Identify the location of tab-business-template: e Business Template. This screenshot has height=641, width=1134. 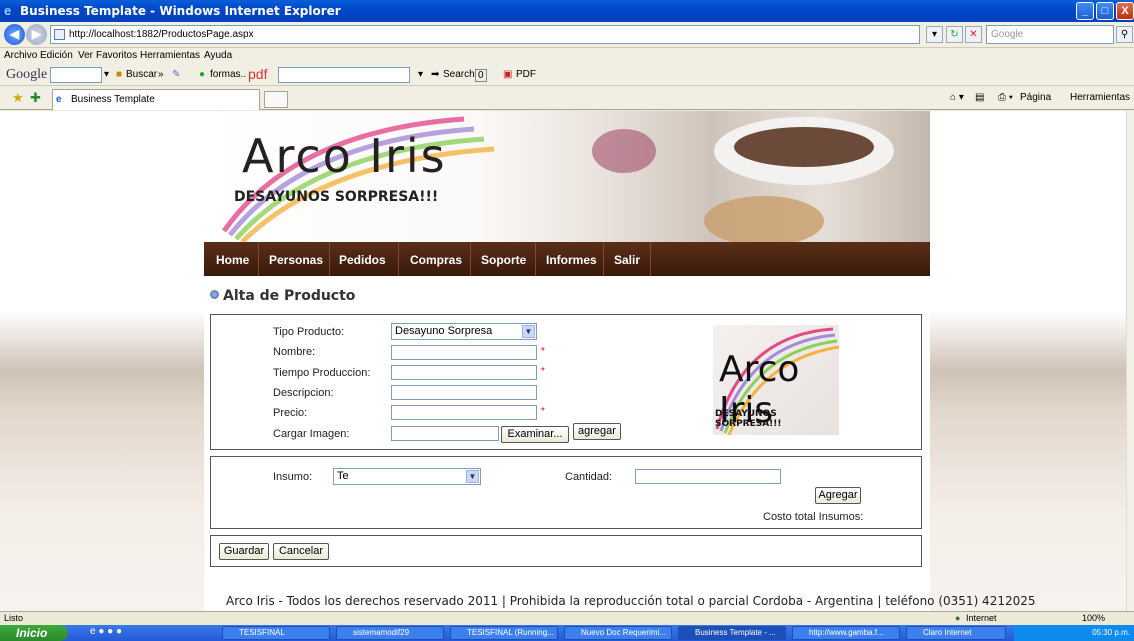
(156, 99).